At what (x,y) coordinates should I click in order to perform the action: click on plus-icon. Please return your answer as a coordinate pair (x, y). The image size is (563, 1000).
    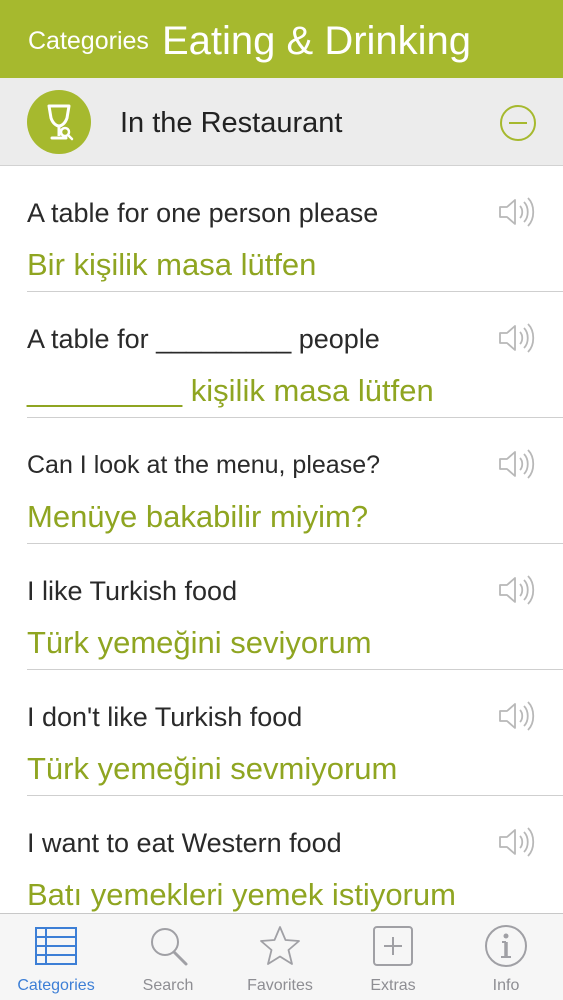
    Looking at the image, I should click on (393, 946).